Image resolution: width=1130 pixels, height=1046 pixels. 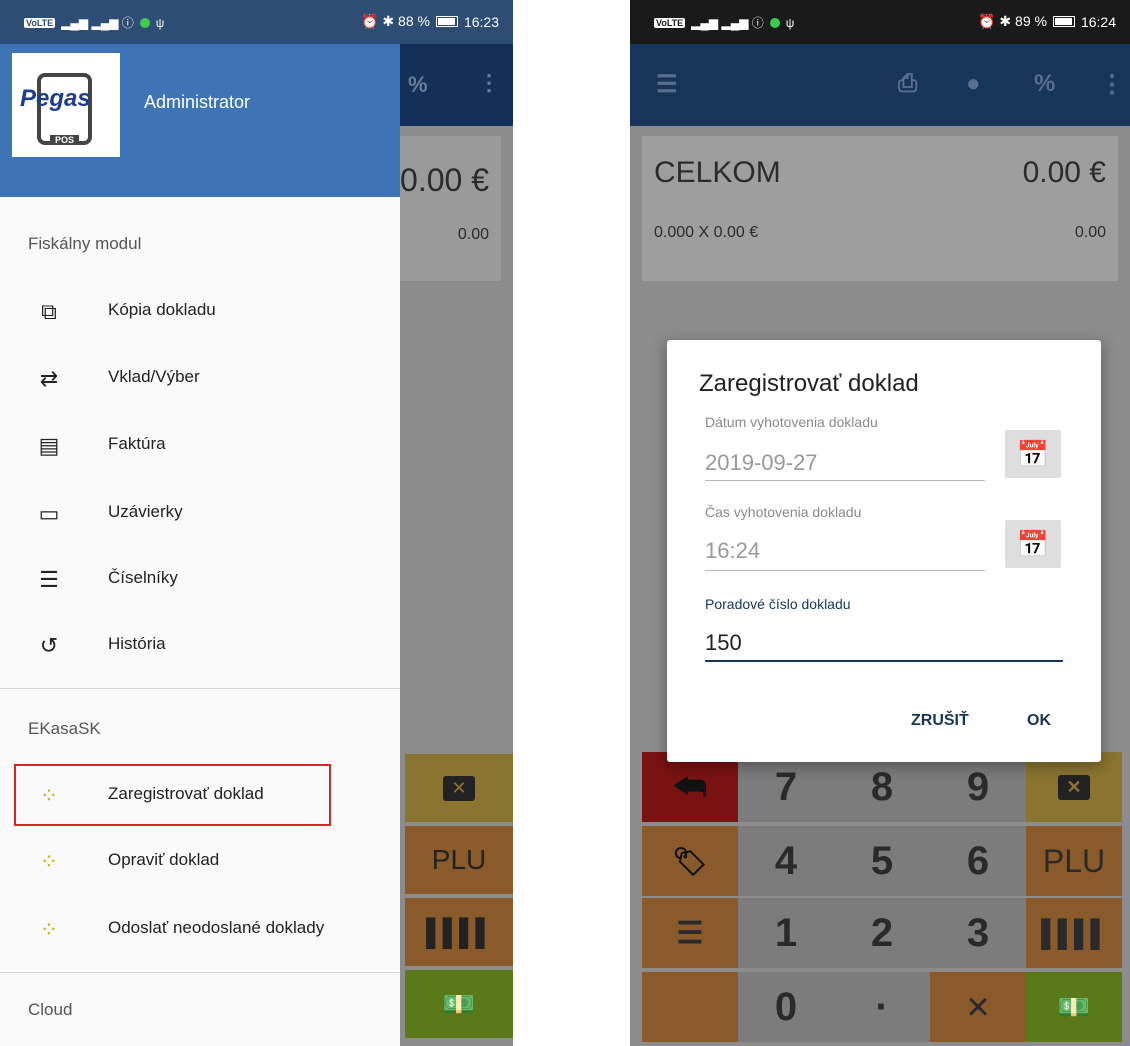 I want to click on invoice-icon: ▤, so click(x=49, y=445).